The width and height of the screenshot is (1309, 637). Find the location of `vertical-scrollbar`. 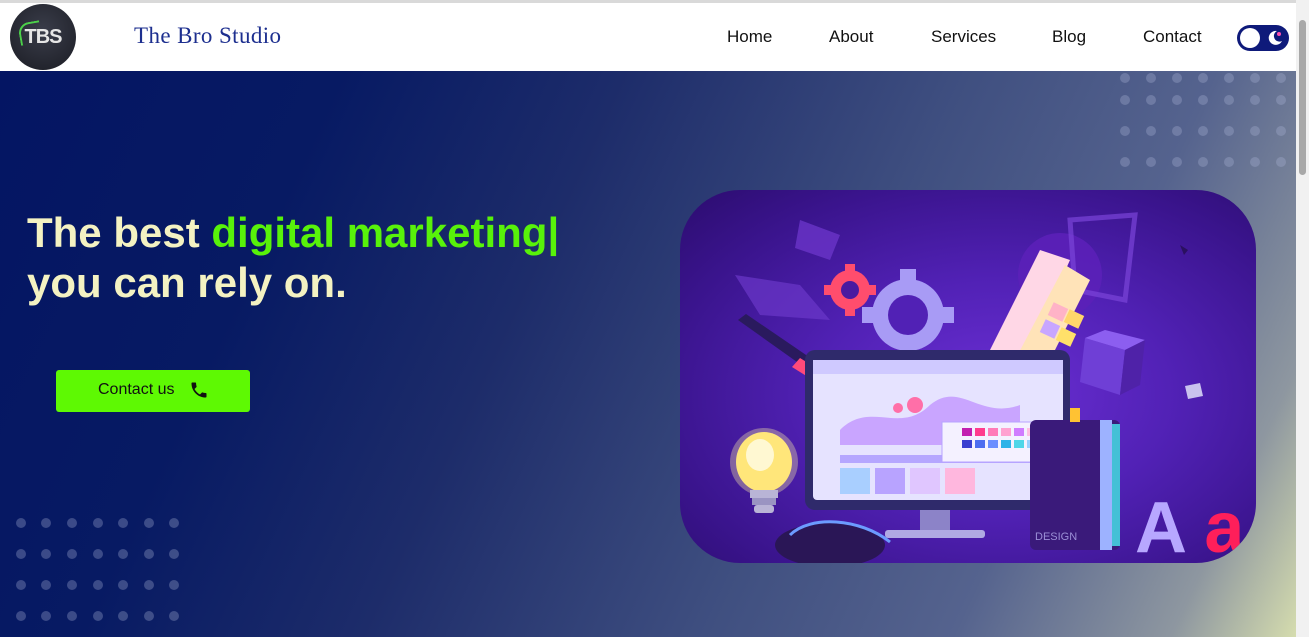

vertical-scrollbar is located at coordinates (1302, 318).